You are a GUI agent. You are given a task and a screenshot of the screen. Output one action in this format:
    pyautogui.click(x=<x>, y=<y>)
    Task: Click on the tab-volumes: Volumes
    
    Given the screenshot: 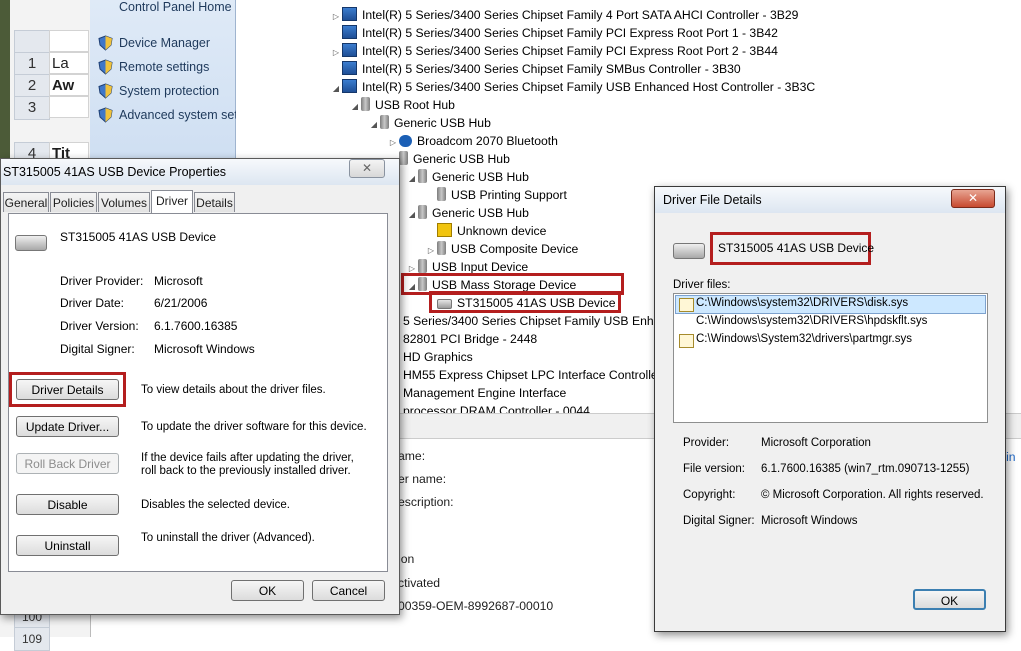 What is the action you would take?
    pyautogui.click(x=124, y=202)
    